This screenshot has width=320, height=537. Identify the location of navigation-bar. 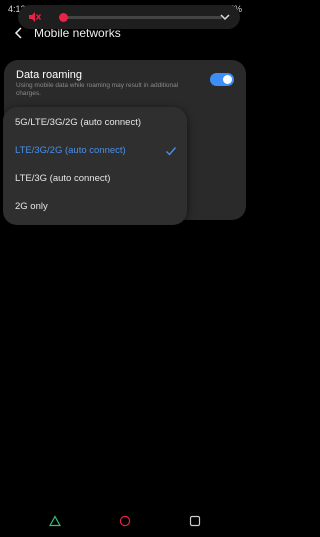
(125, 521).